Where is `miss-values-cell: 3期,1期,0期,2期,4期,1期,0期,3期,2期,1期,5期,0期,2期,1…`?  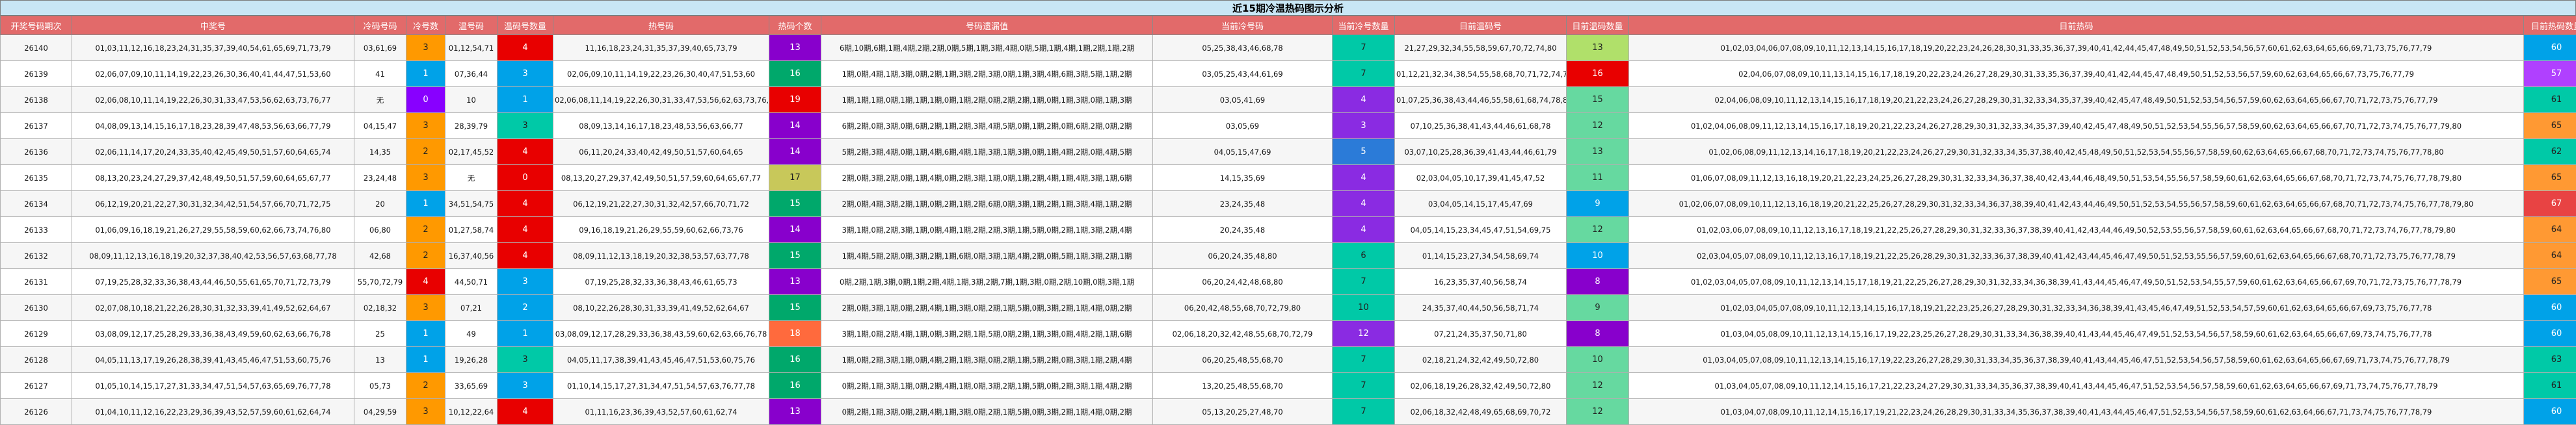
miss-values-cell: 3期,1期,0期,2期,4期,1期,0期,3期,2期,1期,5期,0期,2期,1… is located at coordinates (987, 334).